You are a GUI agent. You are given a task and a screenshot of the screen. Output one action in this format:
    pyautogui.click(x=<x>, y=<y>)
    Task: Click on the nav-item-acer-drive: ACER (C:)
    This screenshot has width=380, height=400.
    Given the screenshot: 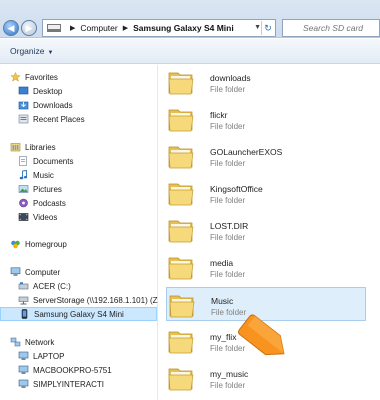 What is the action you would take?
    pyautogui.click(x=78, y=286)
    